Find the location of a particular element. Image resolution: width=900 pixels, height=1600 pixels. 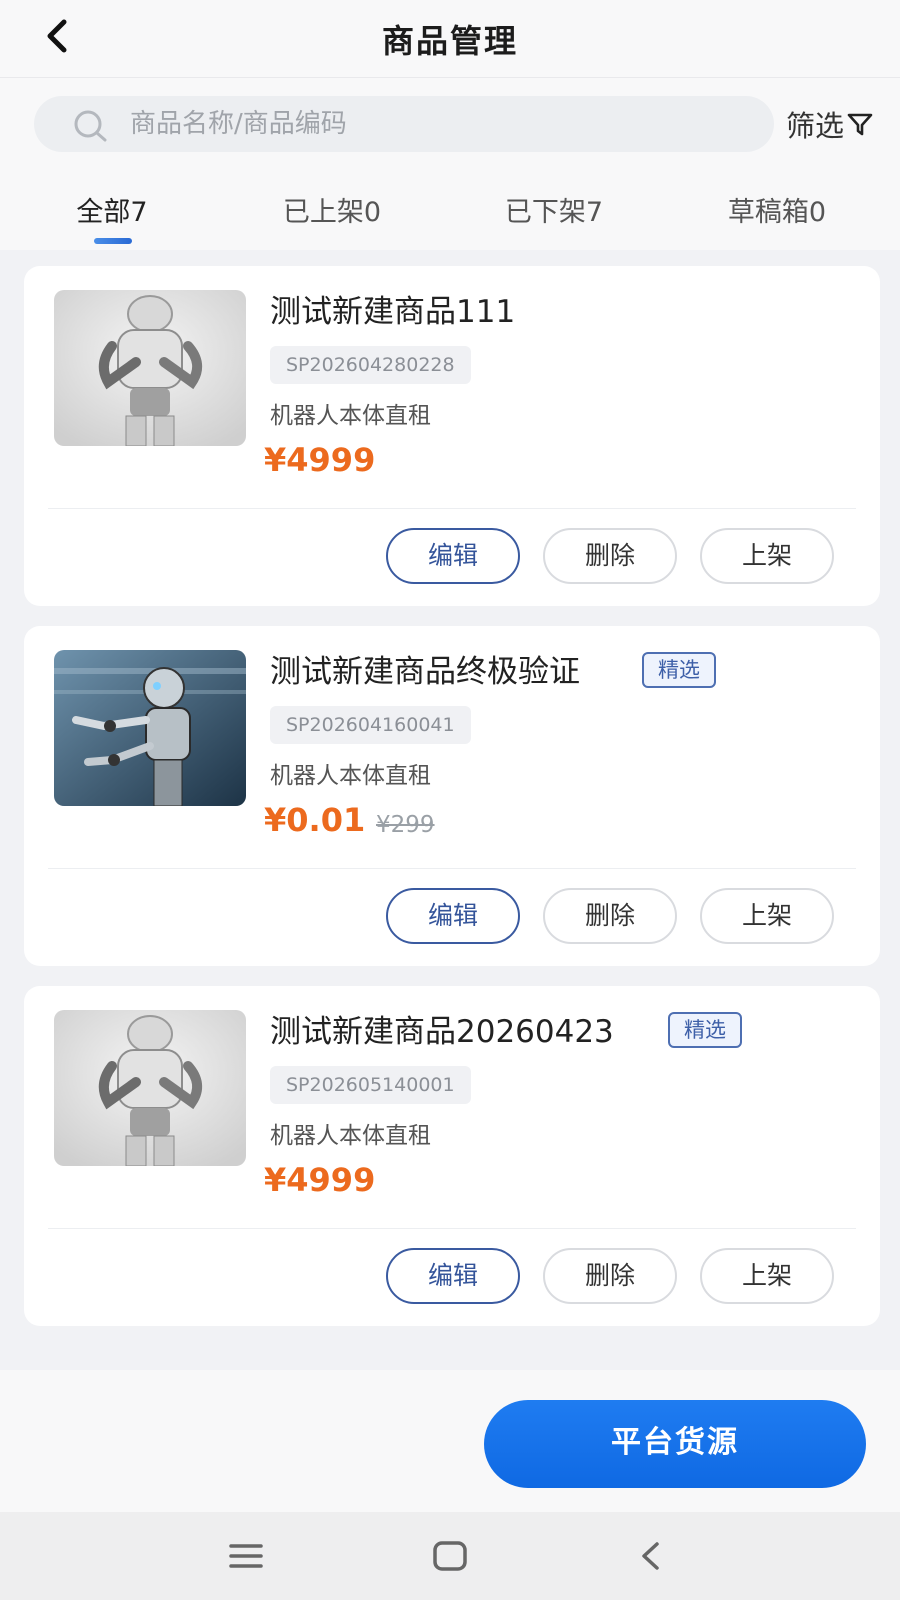

back-nav-button is located at coordinates (650, 1556).